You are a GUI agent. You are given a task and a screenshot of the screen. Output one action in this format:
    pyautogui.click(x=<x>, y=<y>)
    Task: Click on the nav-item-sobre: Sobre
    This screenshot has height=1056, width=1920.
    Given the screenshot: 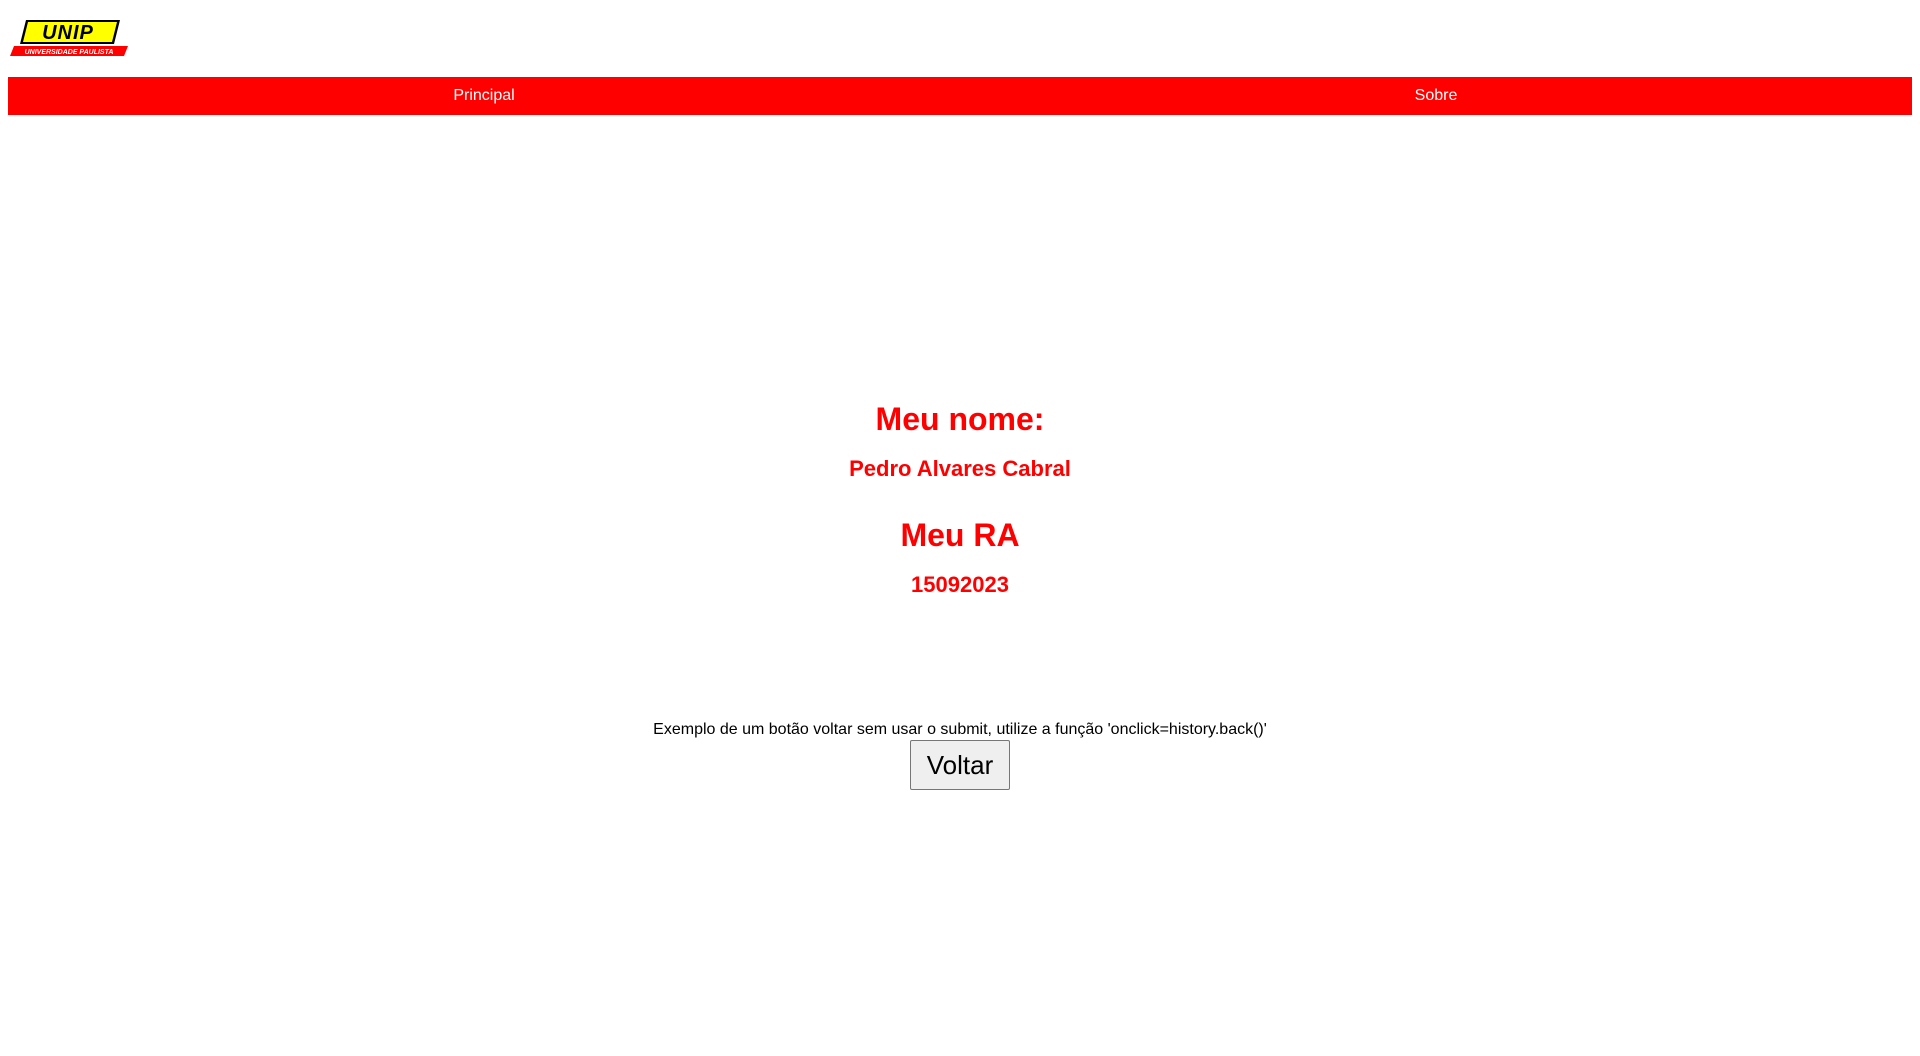 What is the action you would take?
    pyautogui.click(x=1436, y=96)
    